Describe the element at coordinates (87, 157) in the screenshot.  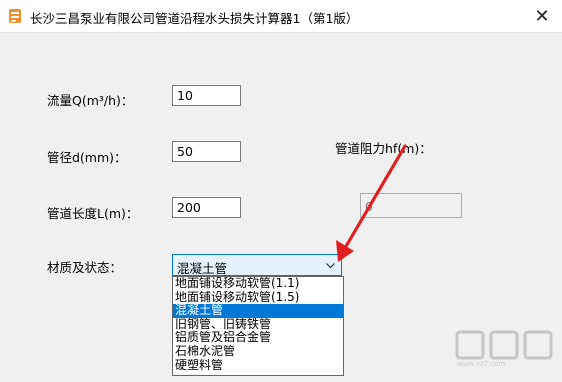
I see `diameter-label: 管径d(mm)：` at that location.